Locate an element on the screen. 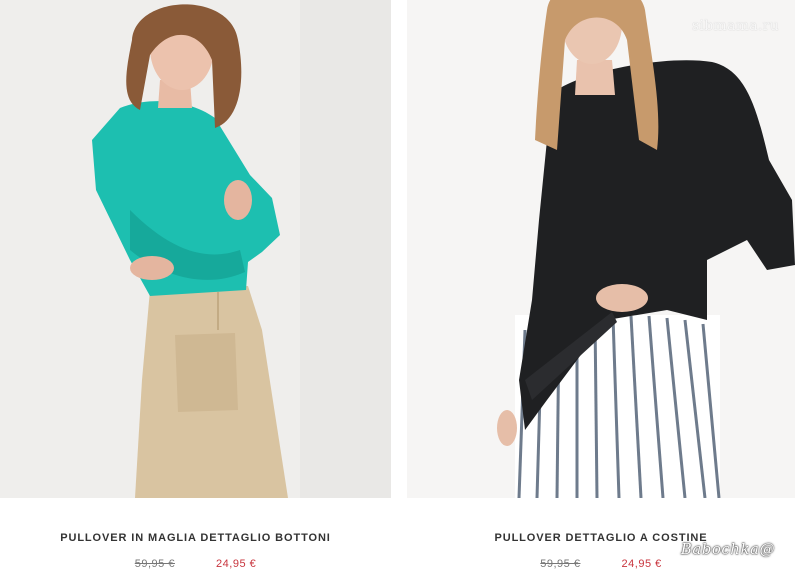 The width and height of the screenshot is (795, 575). product-name: PULLOVER IN MAGLIA DETTAGLIO BOTTONI is located at coordinates (195, 538).